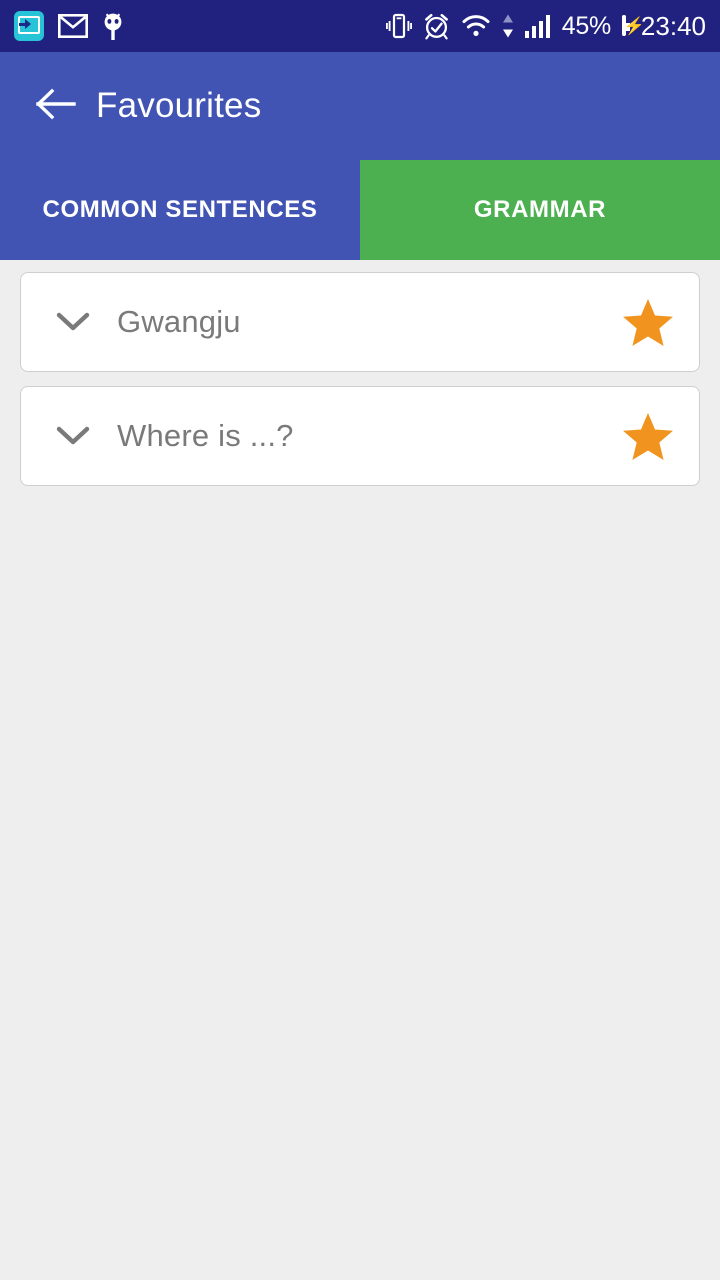 This screenshot has width=720, height=1280. I want to click on battery-percent-label: 45%, so click(586, 25).